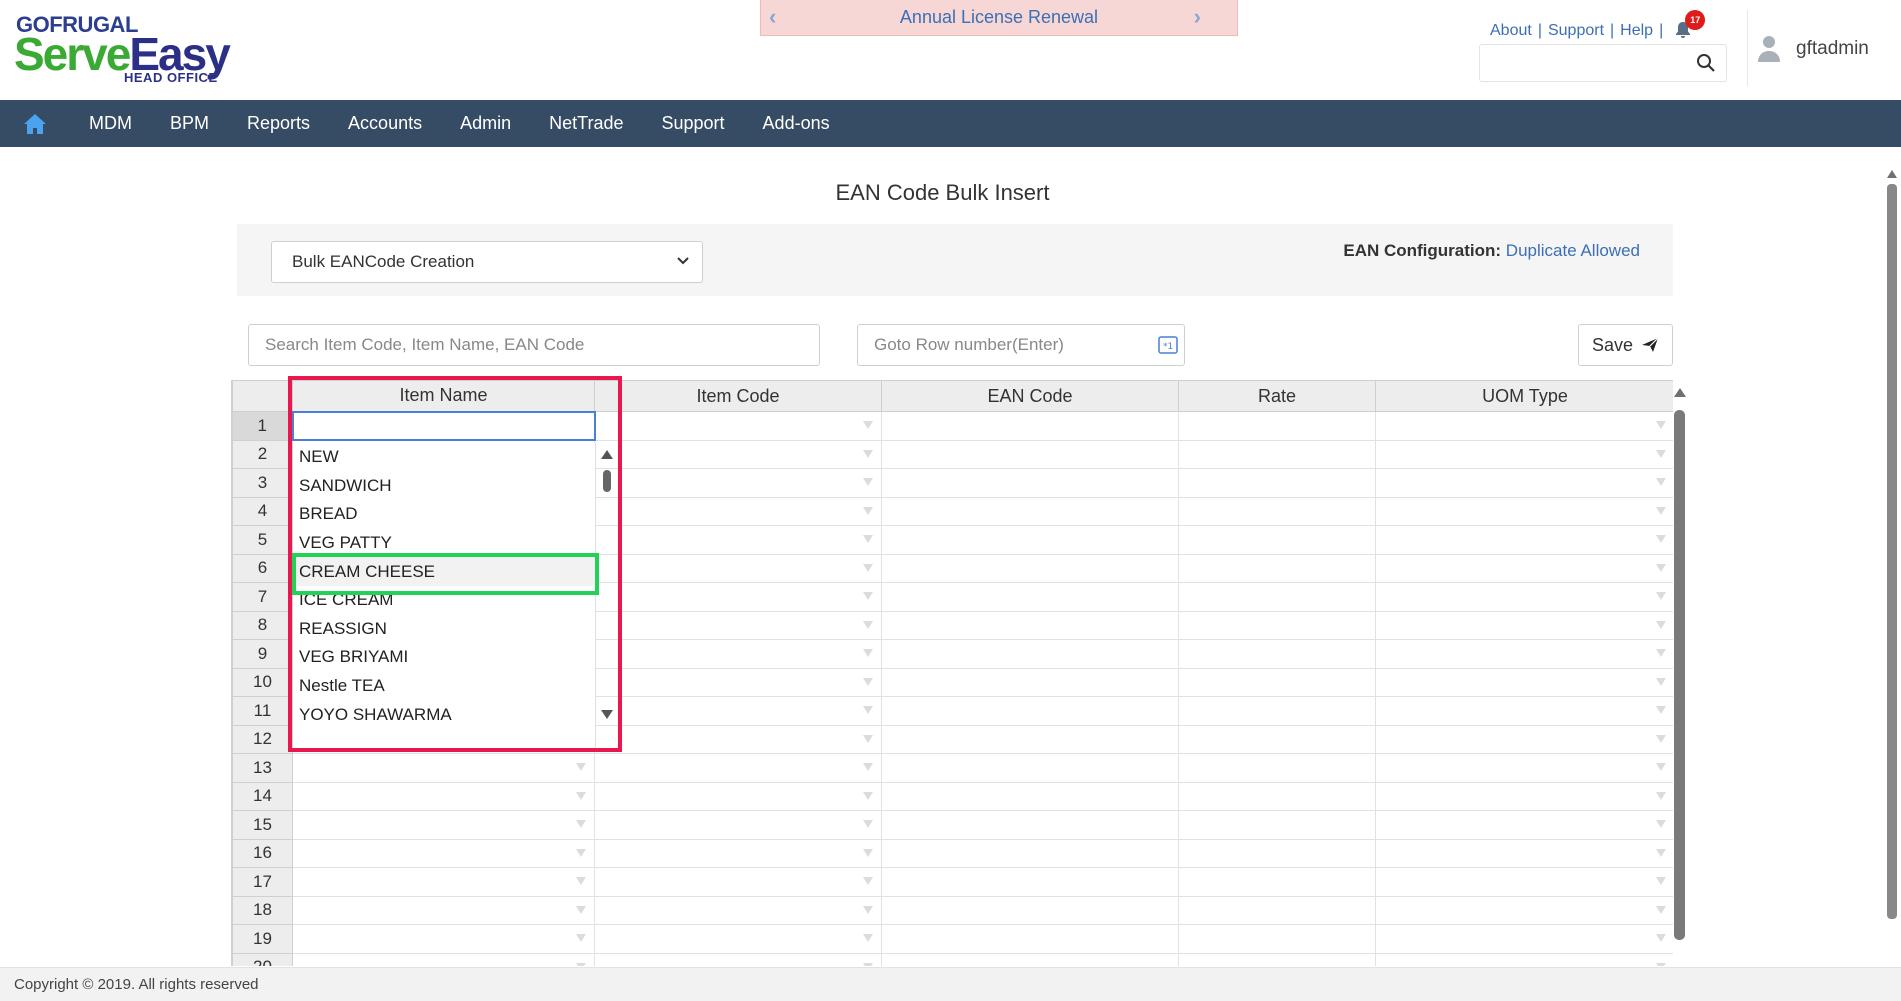 The height and width of the screenshot is (1001, 1901). What do you see at coordinates (586, 123) in the screenshot?
I see `nav-item-nettrade: NetTrade` at bounding box center [586, 123].